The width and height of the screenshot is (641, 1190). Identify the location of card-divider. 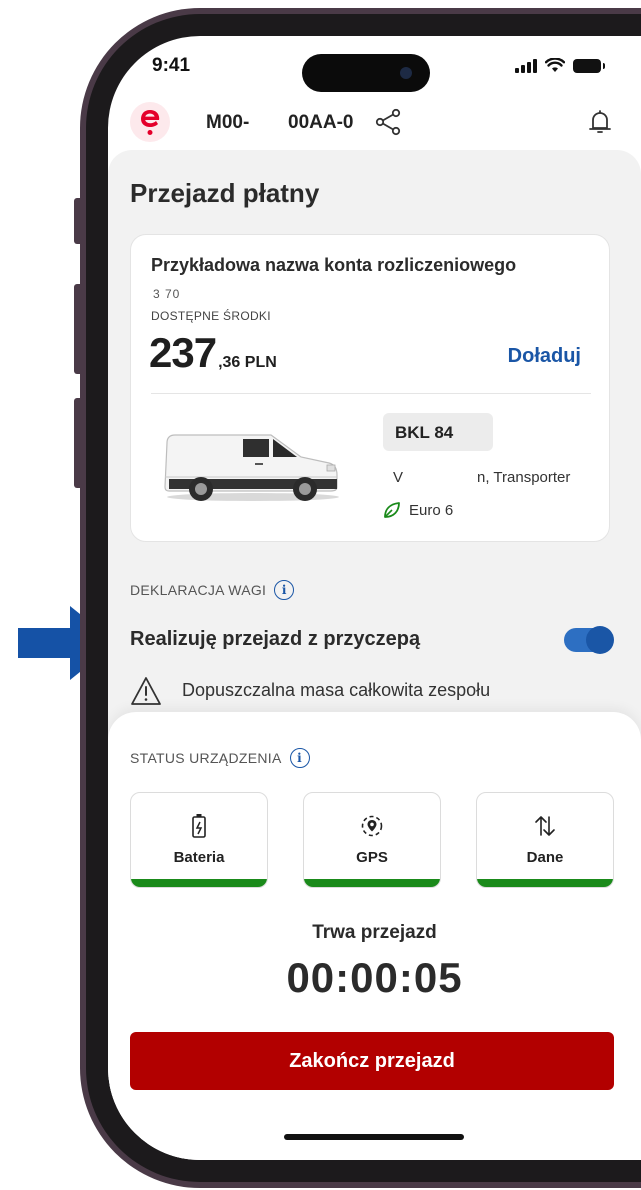
(371, 393).